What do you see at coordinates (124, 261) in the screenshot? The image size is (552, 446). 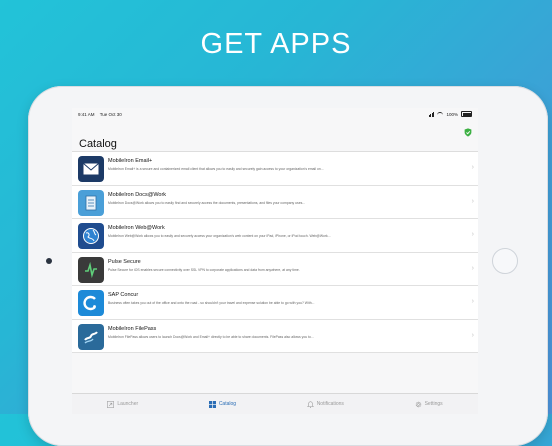 I see `app-name: Pulse Secure` at bounding box center [124, 261].